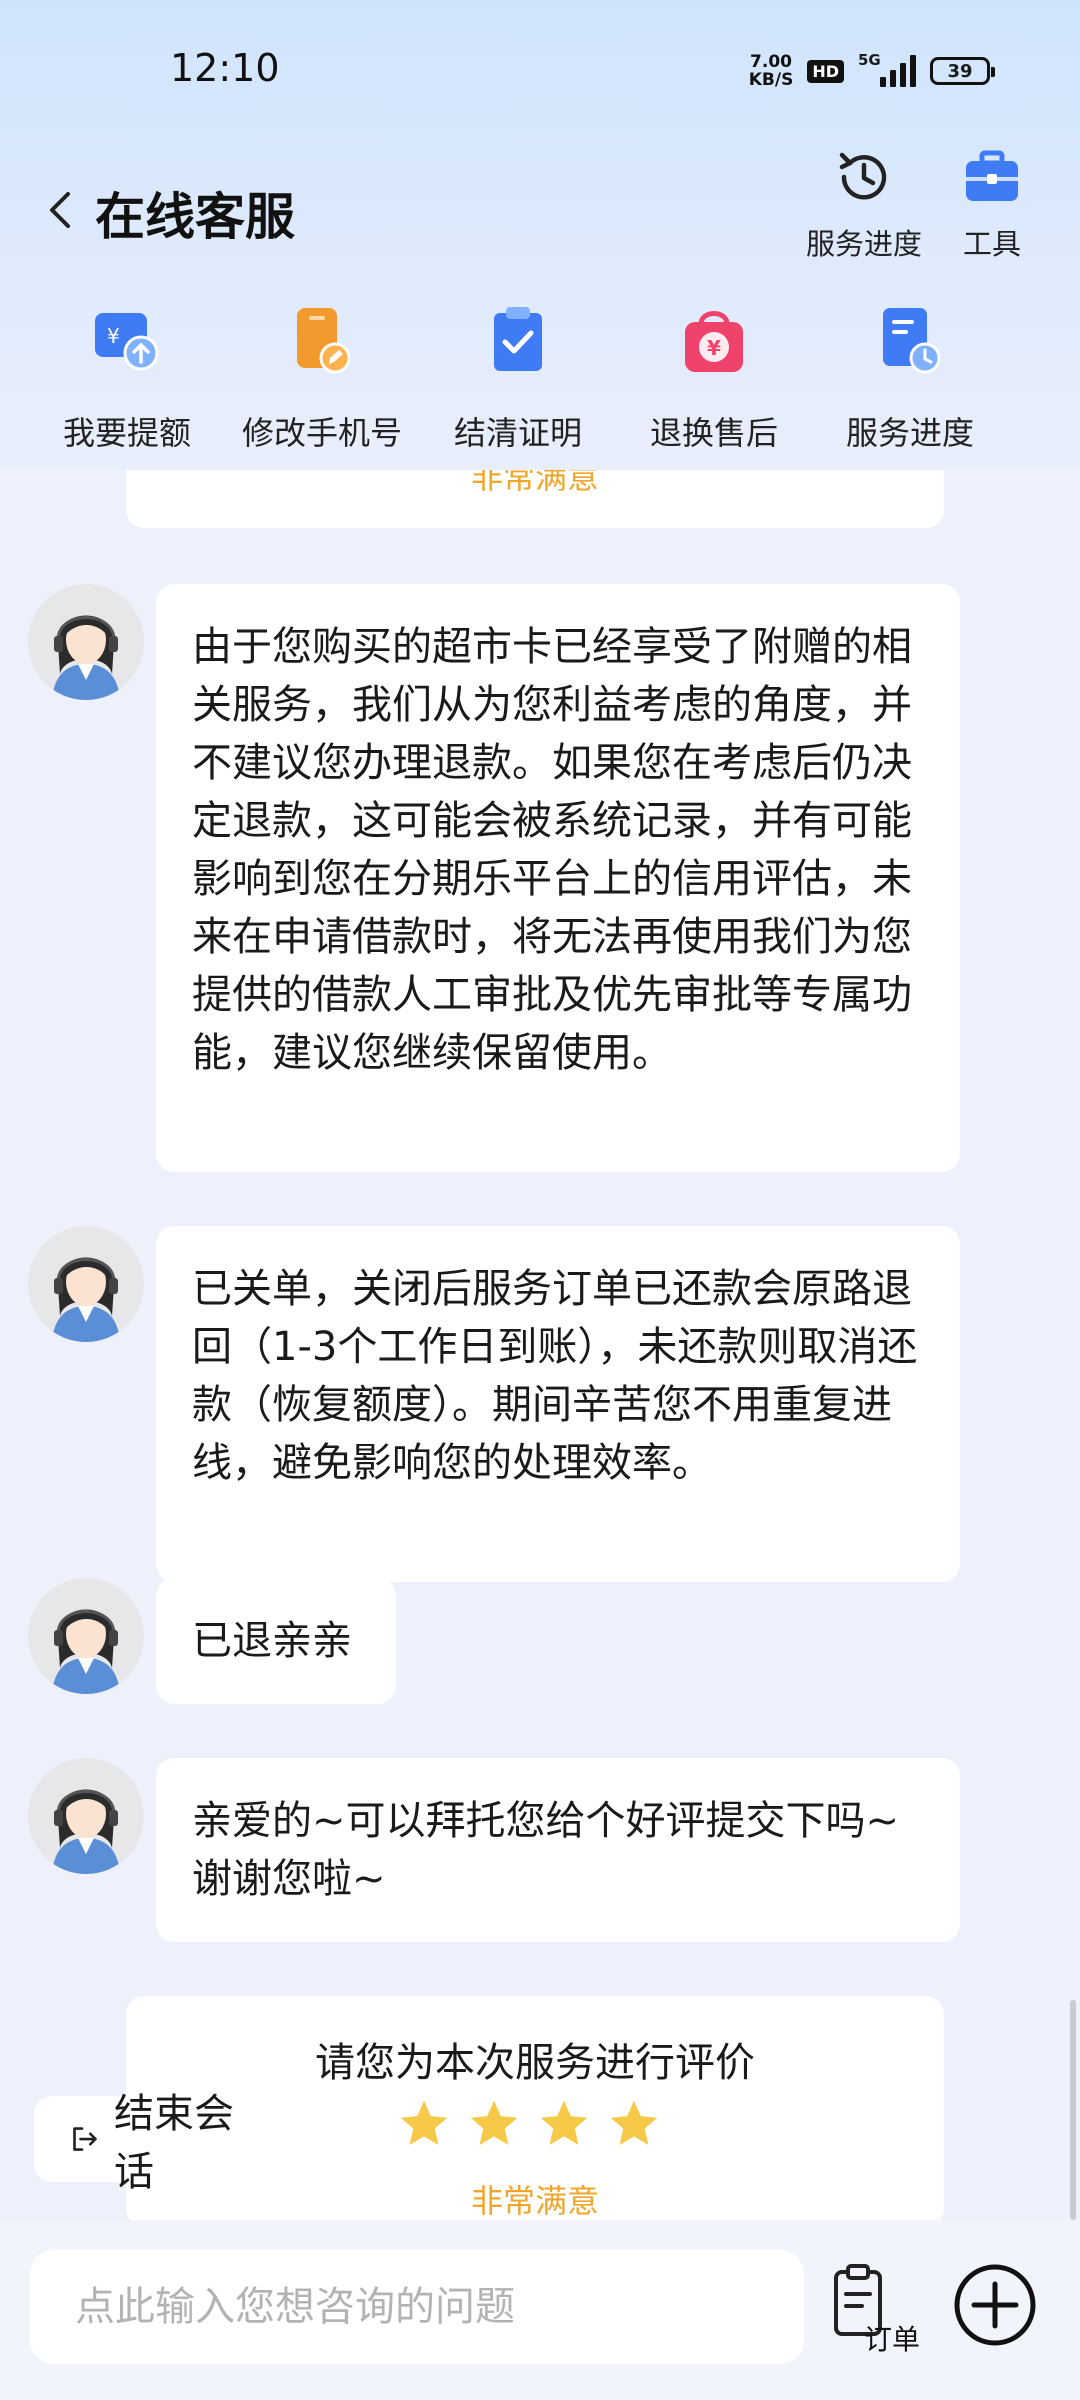  What do you see at coordinates (321, 433) in the screenshot?
I see `shortcut-label: 修改手机号` at bounding box center [321, 433].